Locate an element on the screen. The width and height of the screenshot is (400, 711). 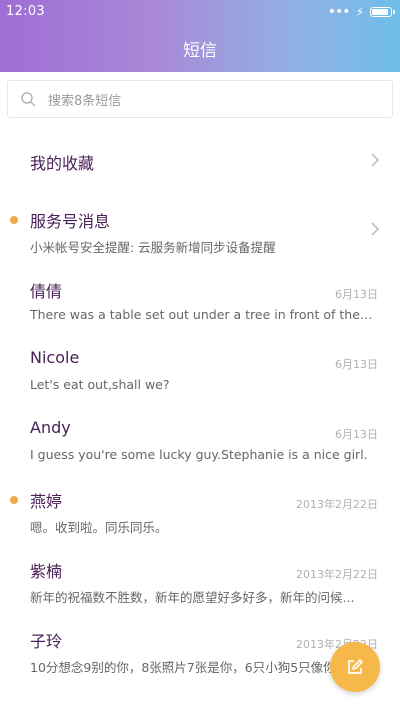
conversation-row: 燕婷 2013年2月22日 嗯。收到啦。同乐同乐。 is located at coordinates (200, 509).